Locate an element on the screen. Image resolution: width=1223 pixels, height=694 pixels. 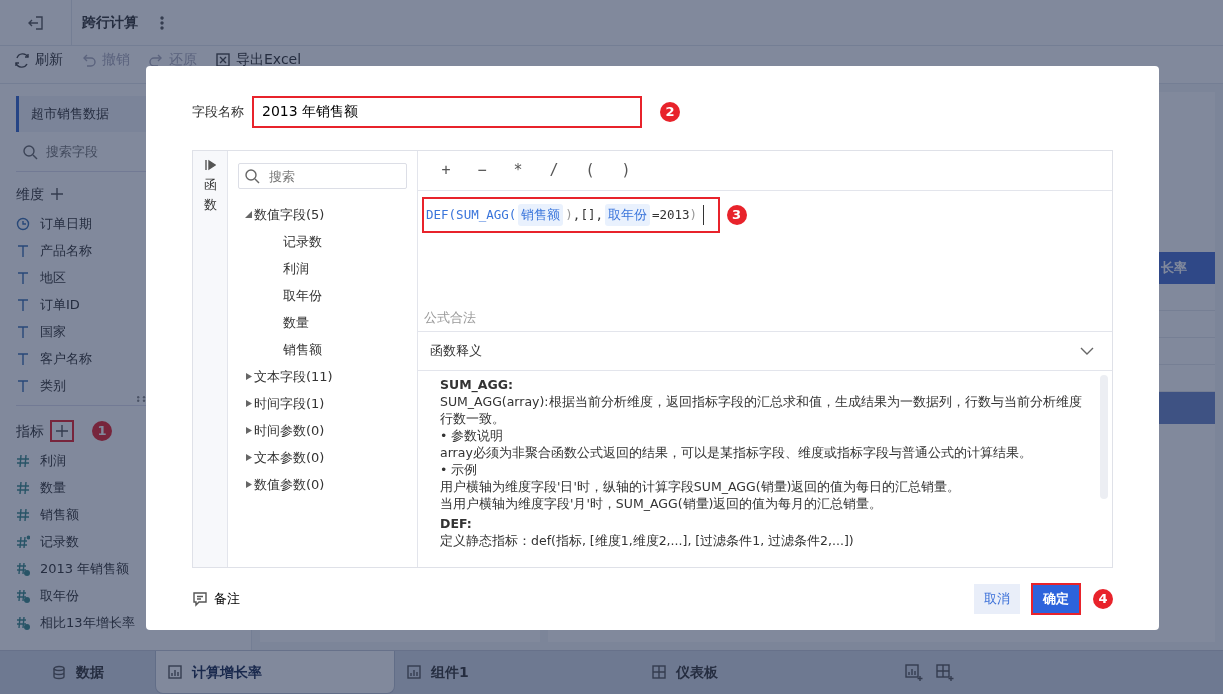
spreadsheet-icon is located at coordinates (223, 59).